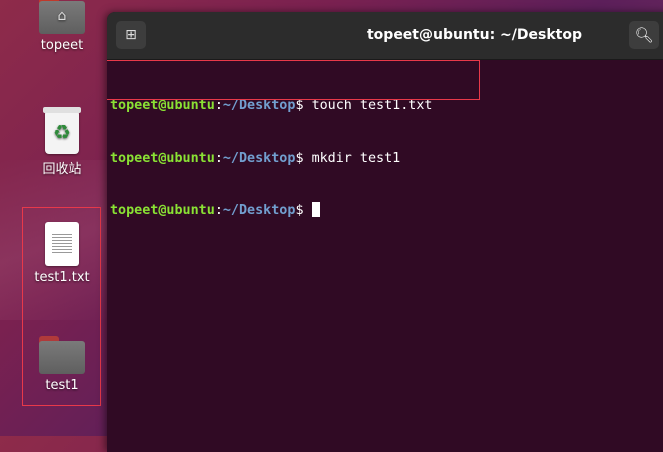  What do you see at coordinates (315, 209) in the screenshot?
I see `text-cursor` at bounding box center [315, 209].